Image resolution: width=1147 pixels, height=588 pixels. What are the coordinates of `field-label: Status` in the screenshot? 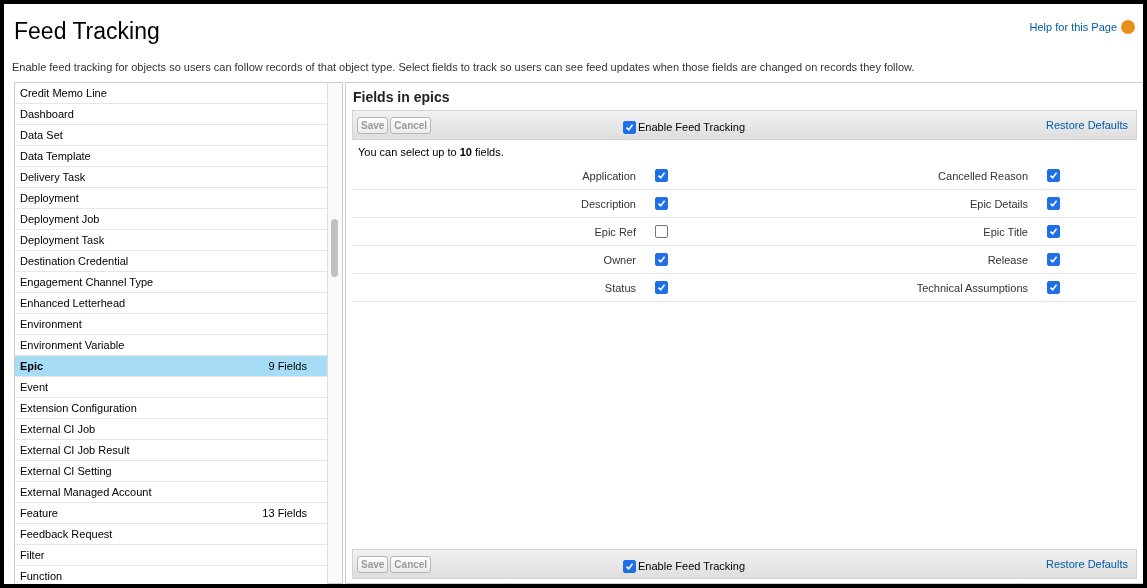 It's located at (620, 287).